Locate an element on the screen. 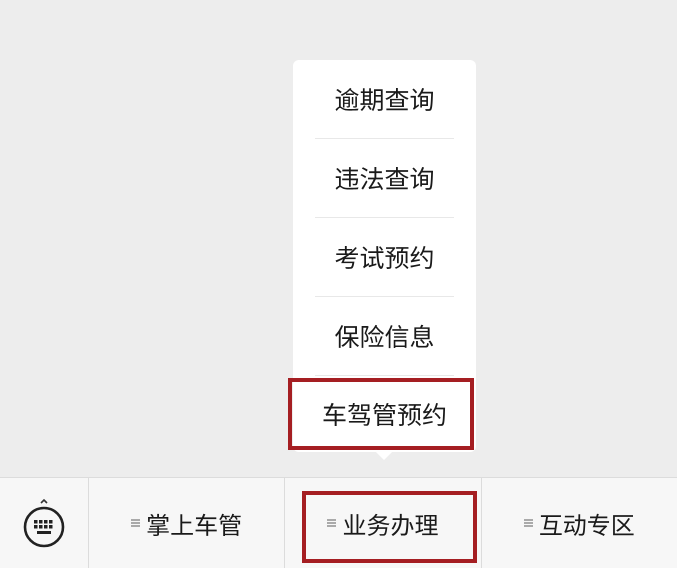  menu-item: 违法查询 is located at coordinates (384, 178).